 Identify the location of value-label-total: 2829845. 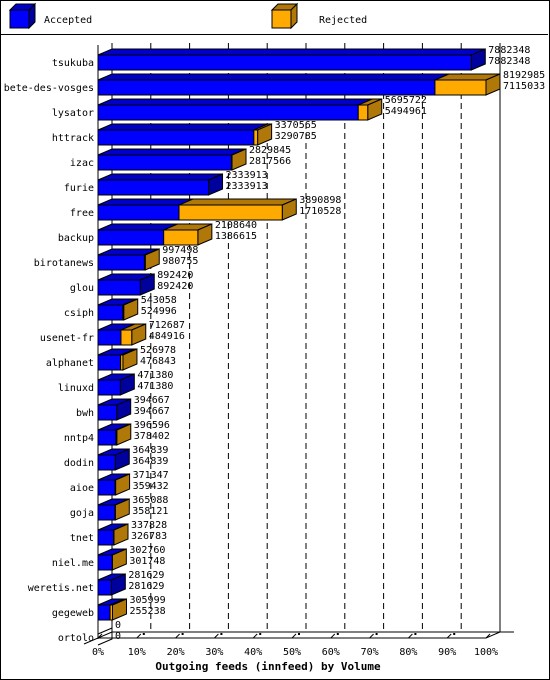
(270, 150).